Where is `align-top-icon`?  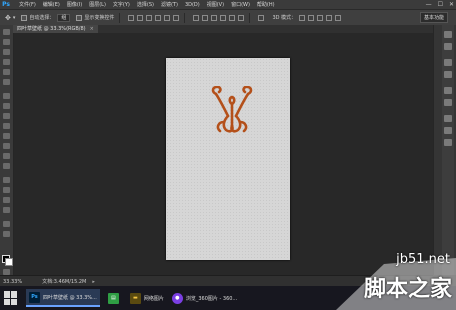 align-top-icon is located at coordinates (131, 17).